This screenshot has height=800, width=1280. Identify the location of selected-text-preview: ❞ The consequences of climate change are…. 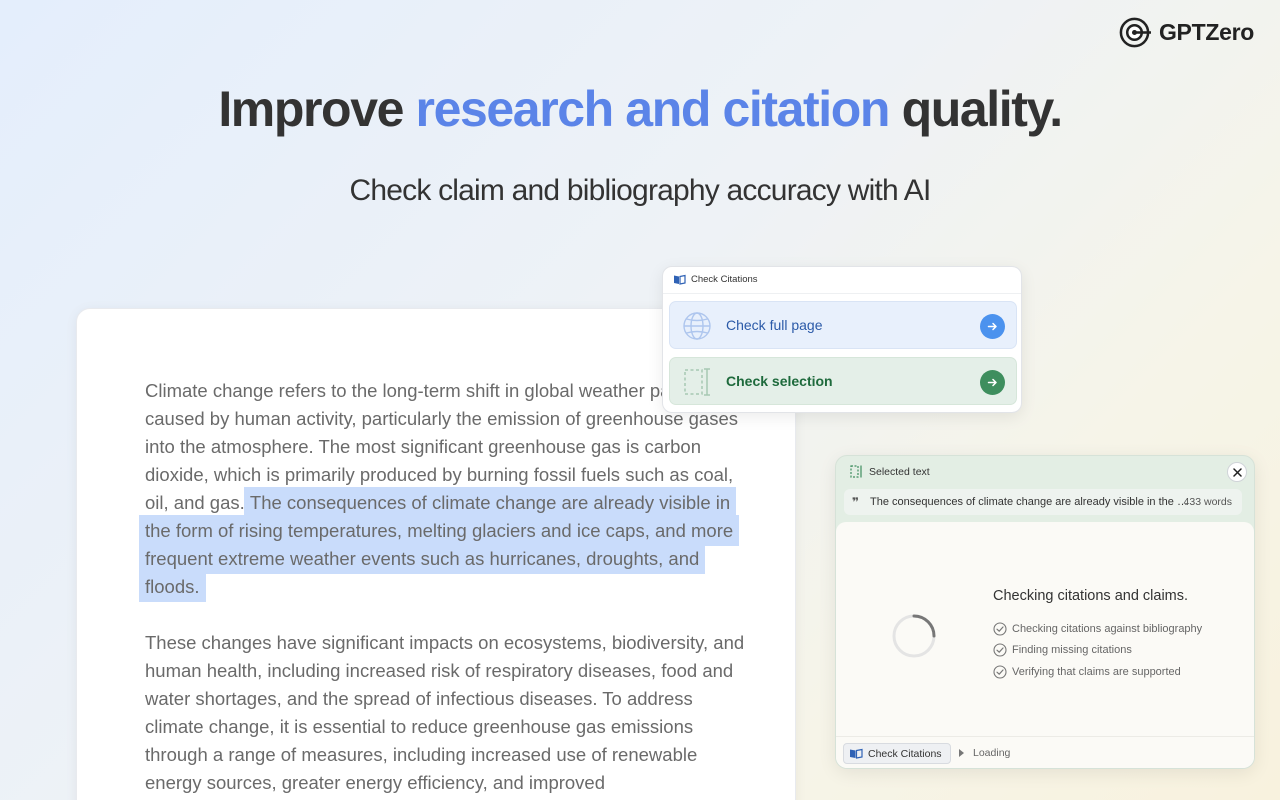
(1043, 502).